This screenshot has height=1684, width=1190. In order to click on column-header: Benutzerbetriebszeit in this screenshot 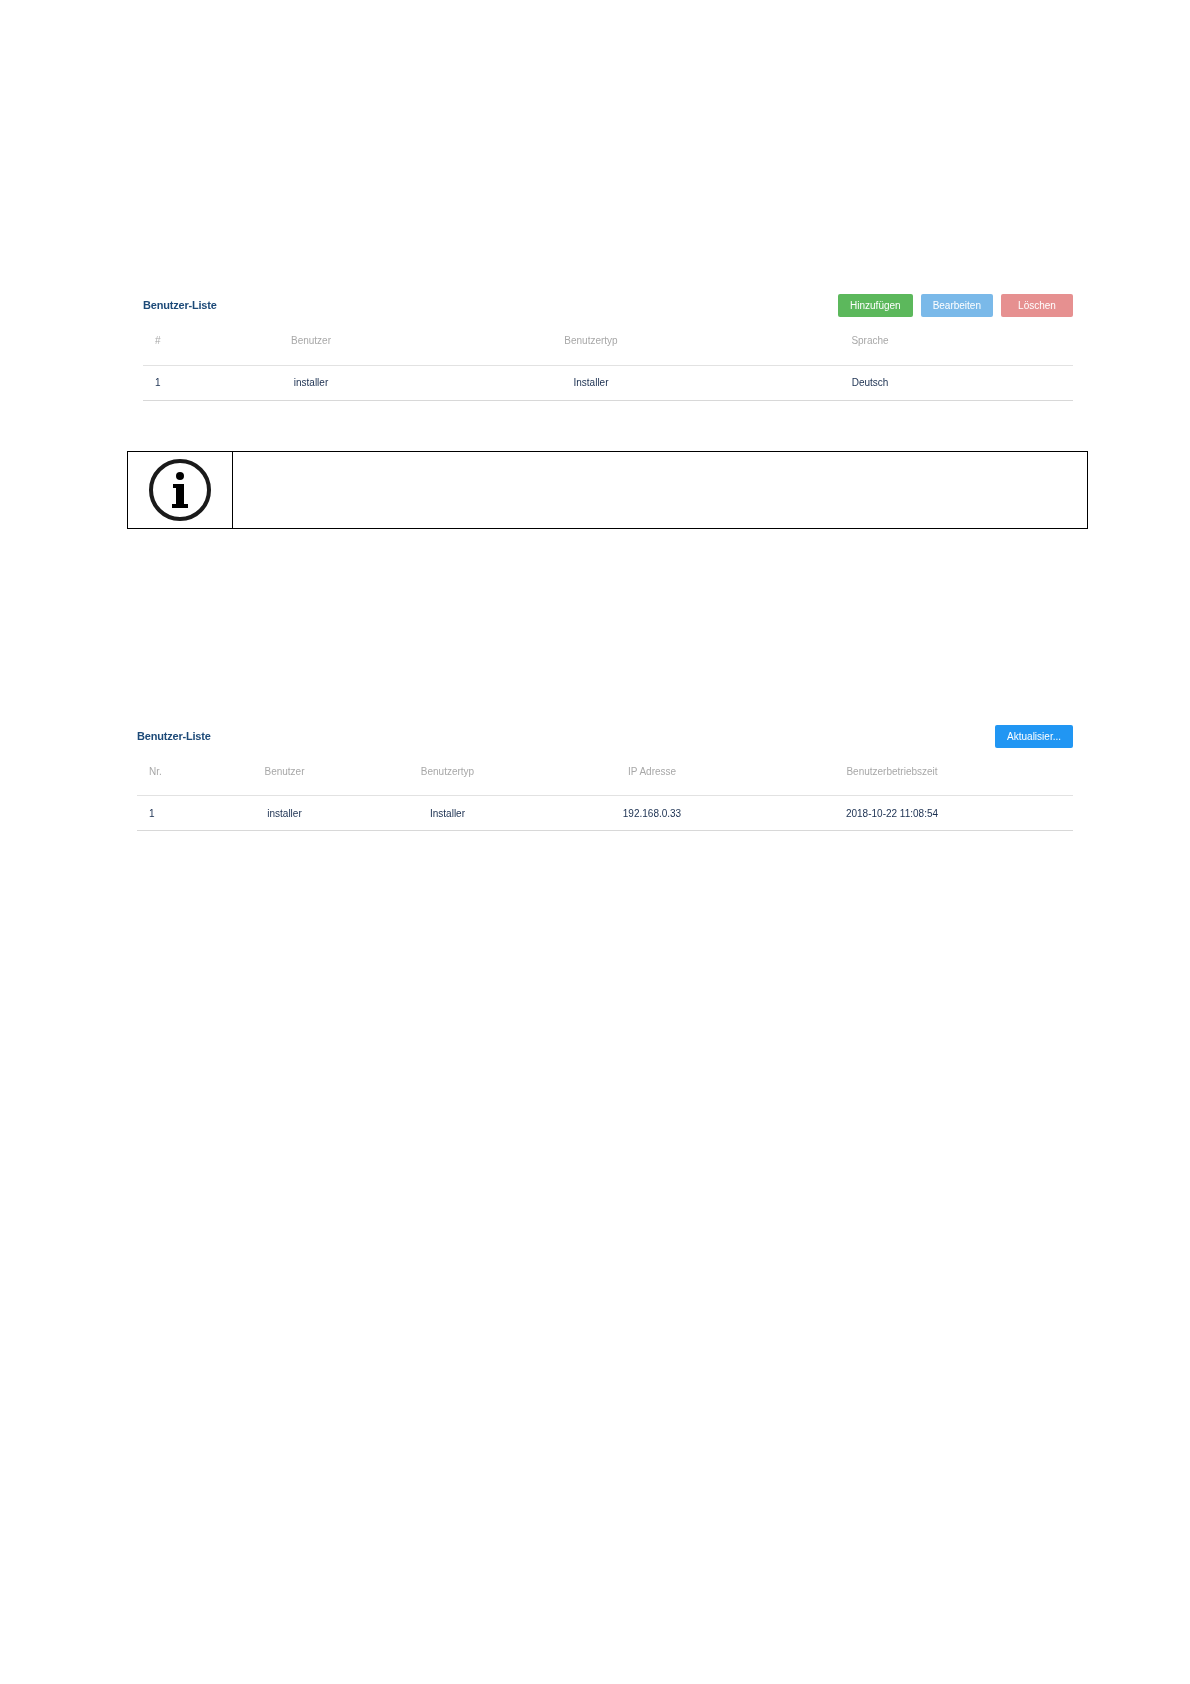, I will do `click(892, 771)`.